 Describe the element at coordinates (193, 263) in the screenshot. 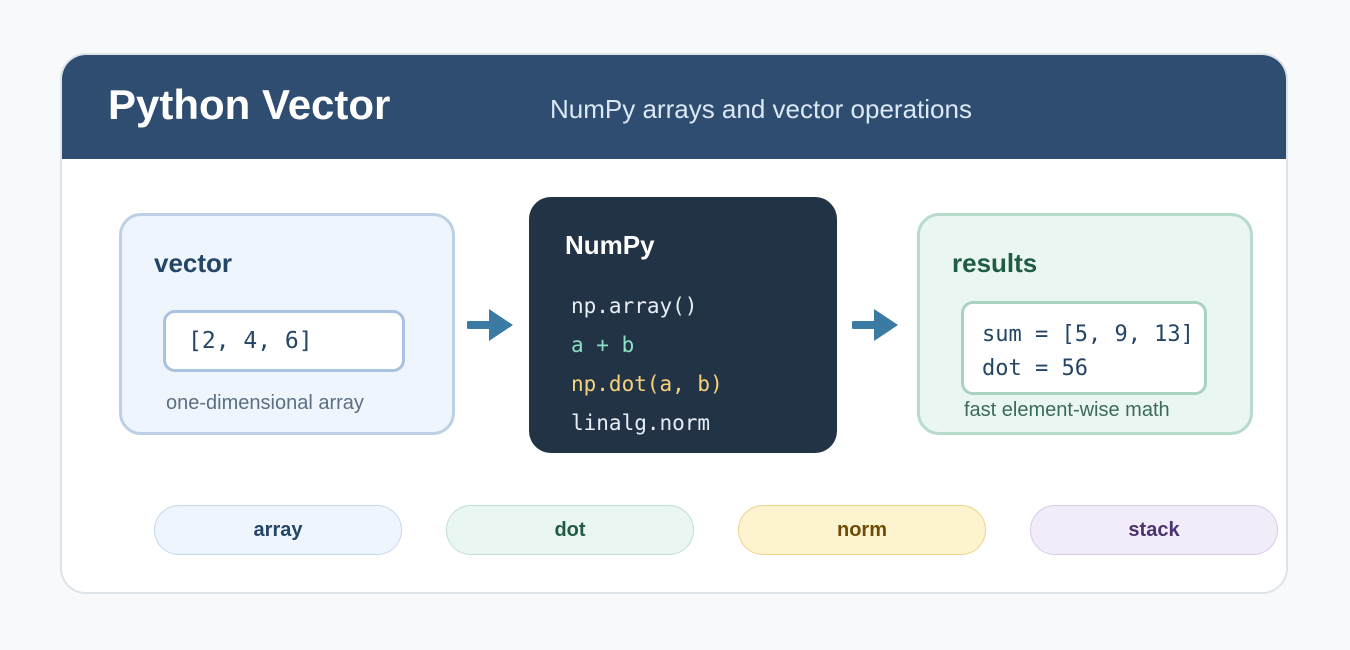

I see `vector-box-title: vector` at that location.